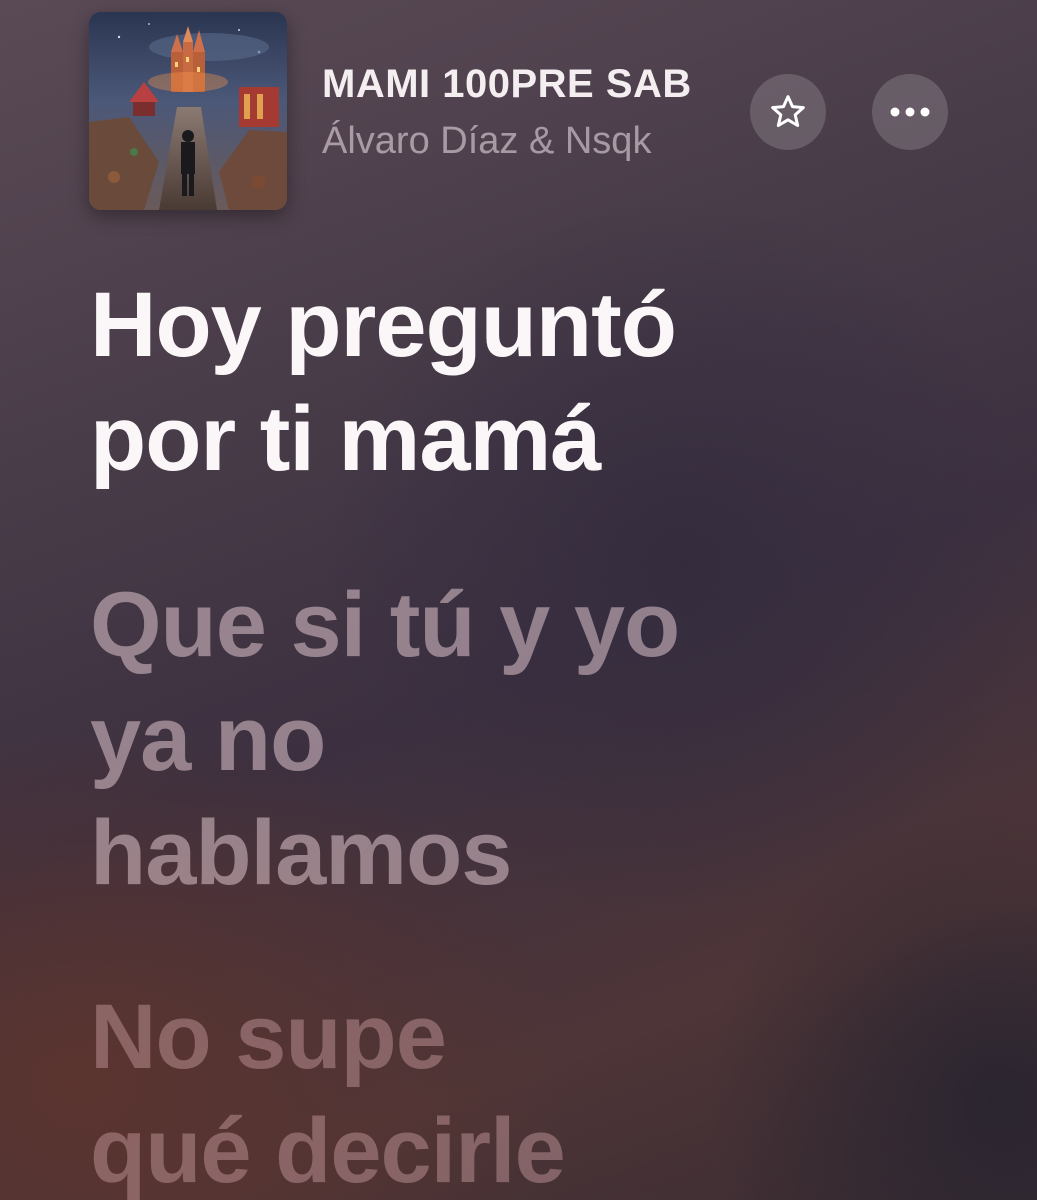  I want to click on star-outline-icon, so click(788, 111).